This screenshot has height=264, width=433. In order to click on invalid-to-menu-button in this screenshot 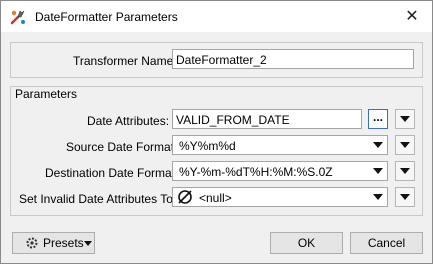, I will do `click(405, 197)`.